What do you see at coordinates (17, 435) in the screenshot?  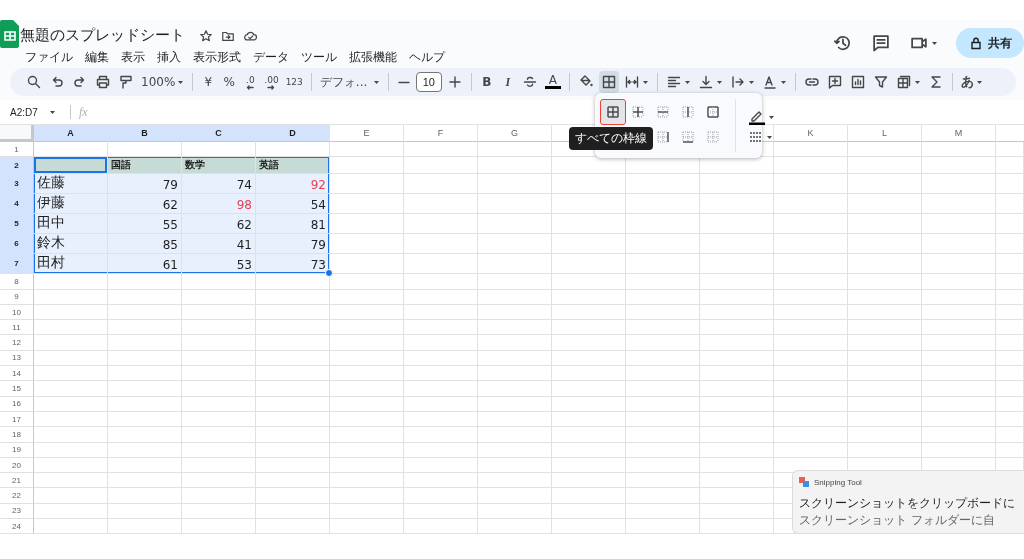 I see `row-header: 18` at bounding box center [17, 435].